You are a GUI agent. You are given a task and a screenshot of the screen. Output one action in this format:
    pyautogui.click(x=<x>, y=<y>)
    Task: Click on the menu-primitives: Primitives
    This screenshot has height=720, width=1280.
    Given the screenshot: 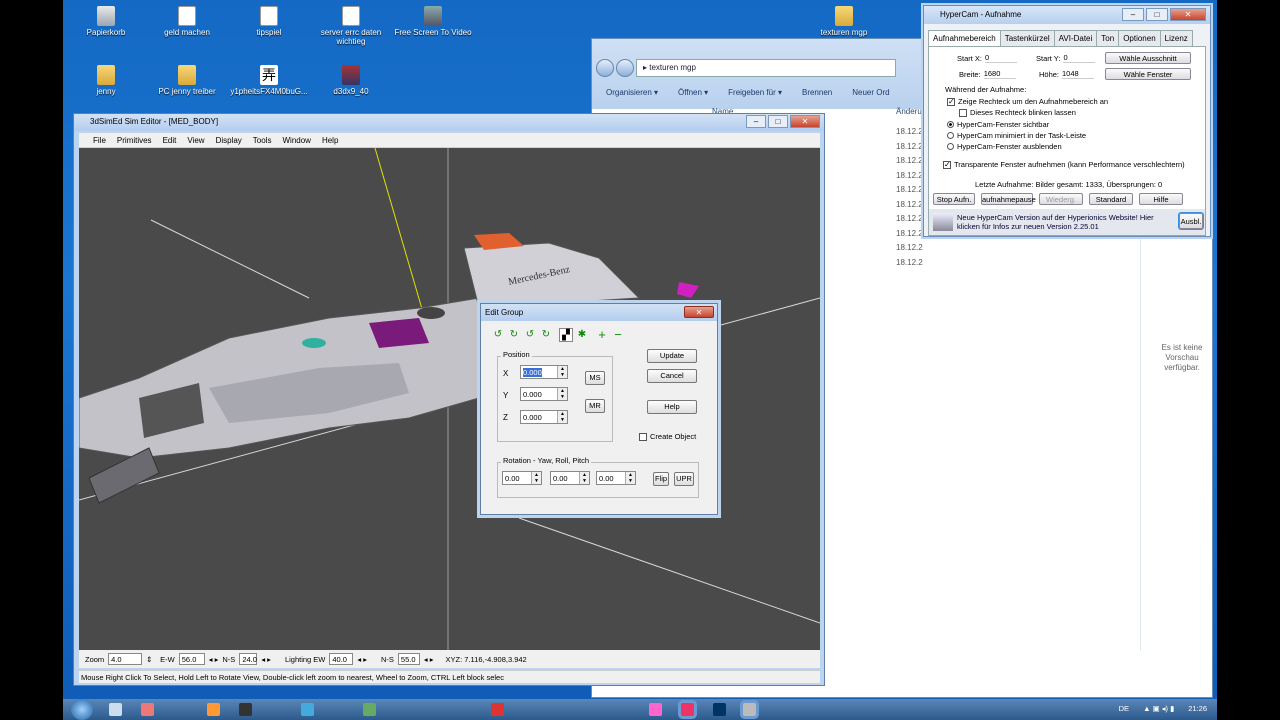 What is the action you would take?
    pyautogui.click(x=134, y=140)
    